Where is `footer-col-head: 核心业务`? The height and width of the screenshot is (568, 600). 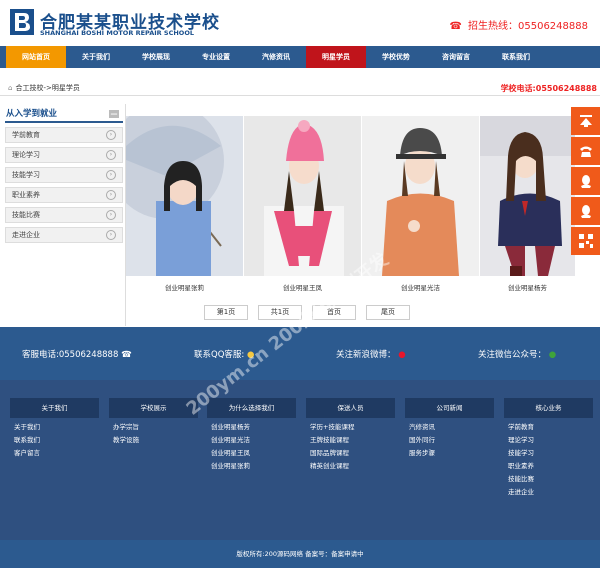 footer-col-head: 核心业务 is located at coordinates (548, 408).